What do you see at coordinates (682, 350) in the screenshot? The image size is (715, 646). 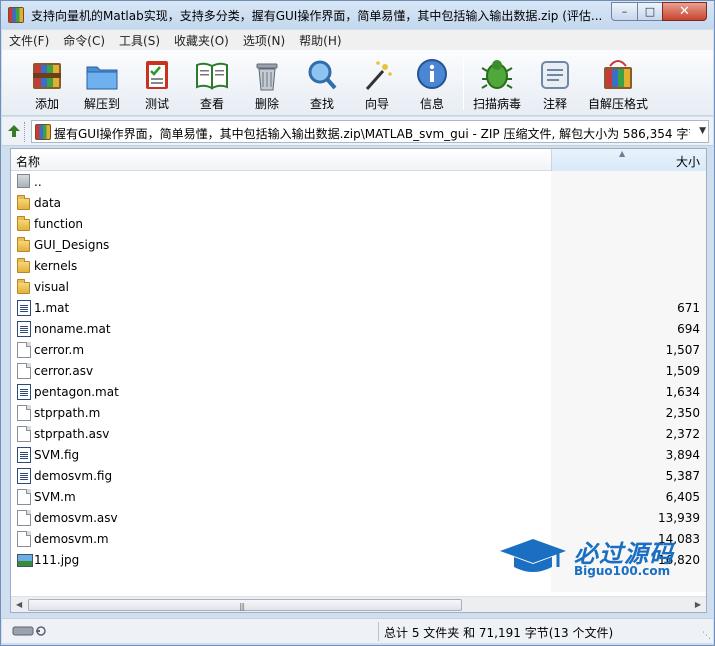 I see `file-size: 1,507` at bounding box center [682, 350].